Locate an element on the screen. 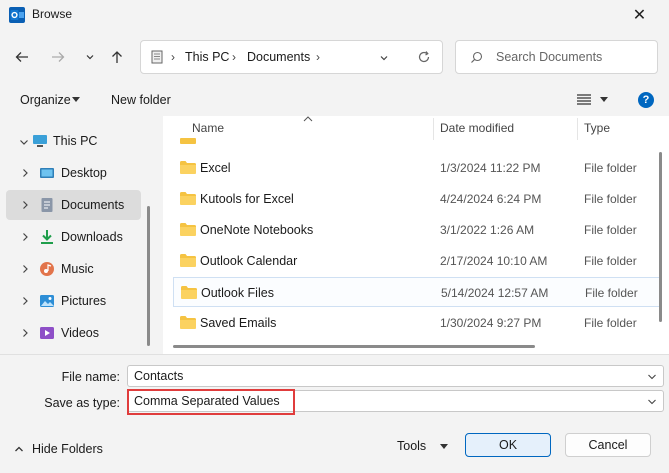 The image size is (669, 473). nav-item-music: Music is located at coordinates (73, 269).